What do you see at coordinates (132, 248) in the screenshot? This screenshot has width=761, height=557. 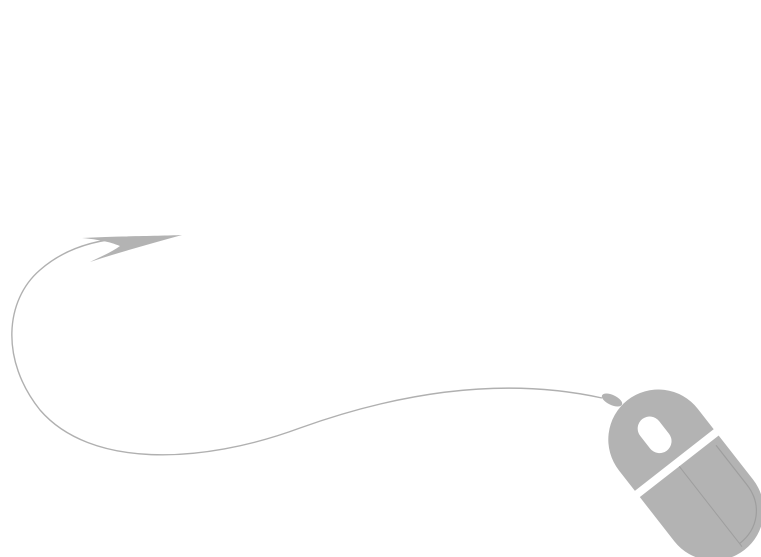 I see `arrowhead-icon` at bounding box center [132, 248].